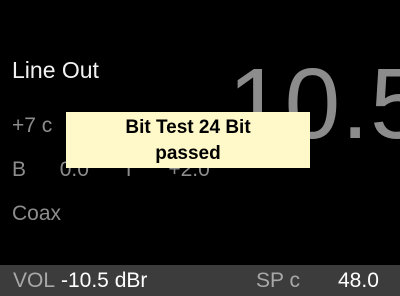 This screenshot has height=296, width=400. I want to click on gain-readout: +7 c, so click(32, 125).